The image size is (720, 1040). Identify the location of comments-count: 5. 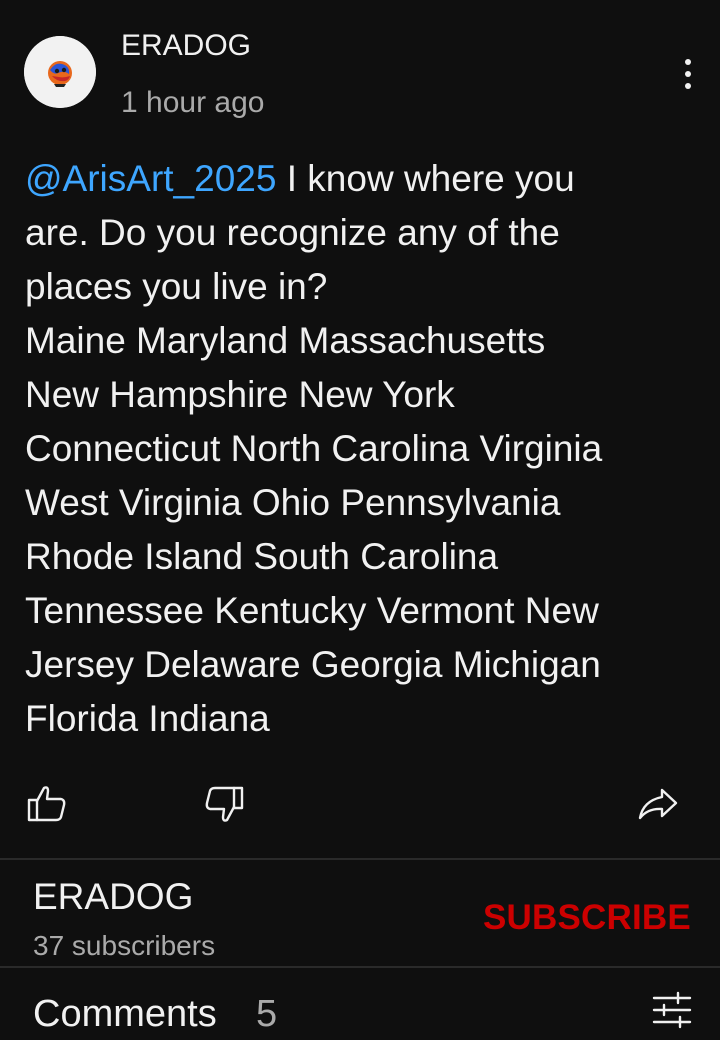
(267, 1014).